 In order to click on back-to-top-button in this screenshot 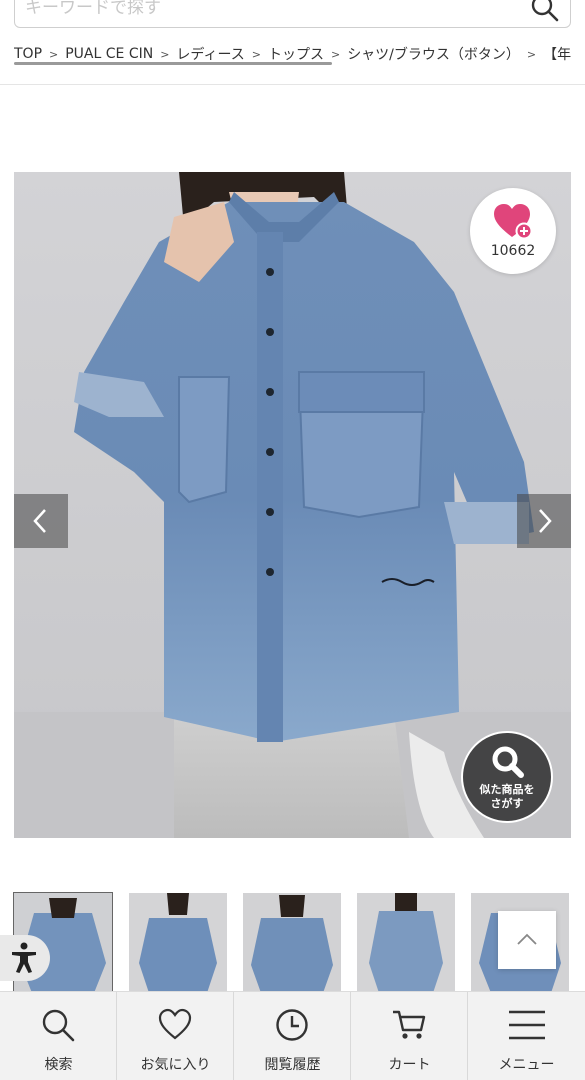, I will do `click(527, 940)`.